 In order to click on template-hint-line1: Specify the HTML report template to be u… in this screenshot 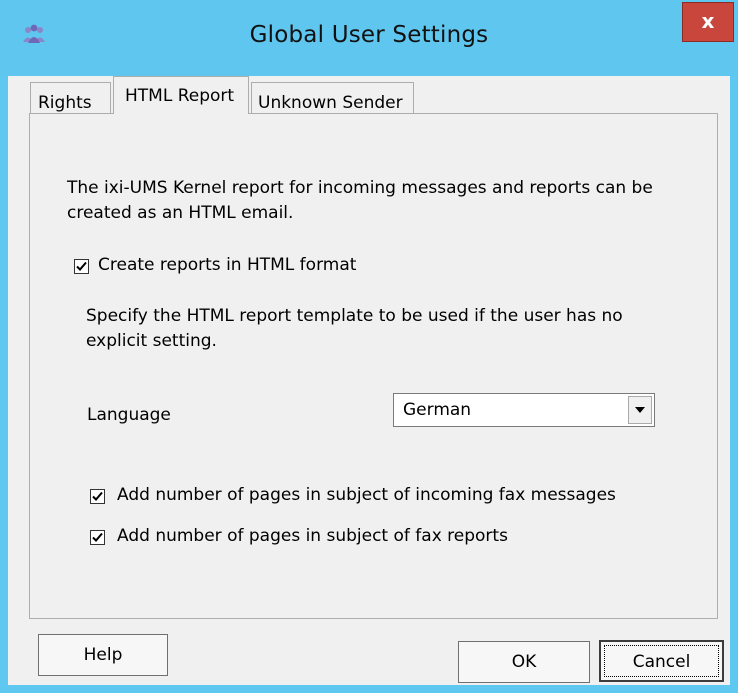, I will do `click(354, 316)`.